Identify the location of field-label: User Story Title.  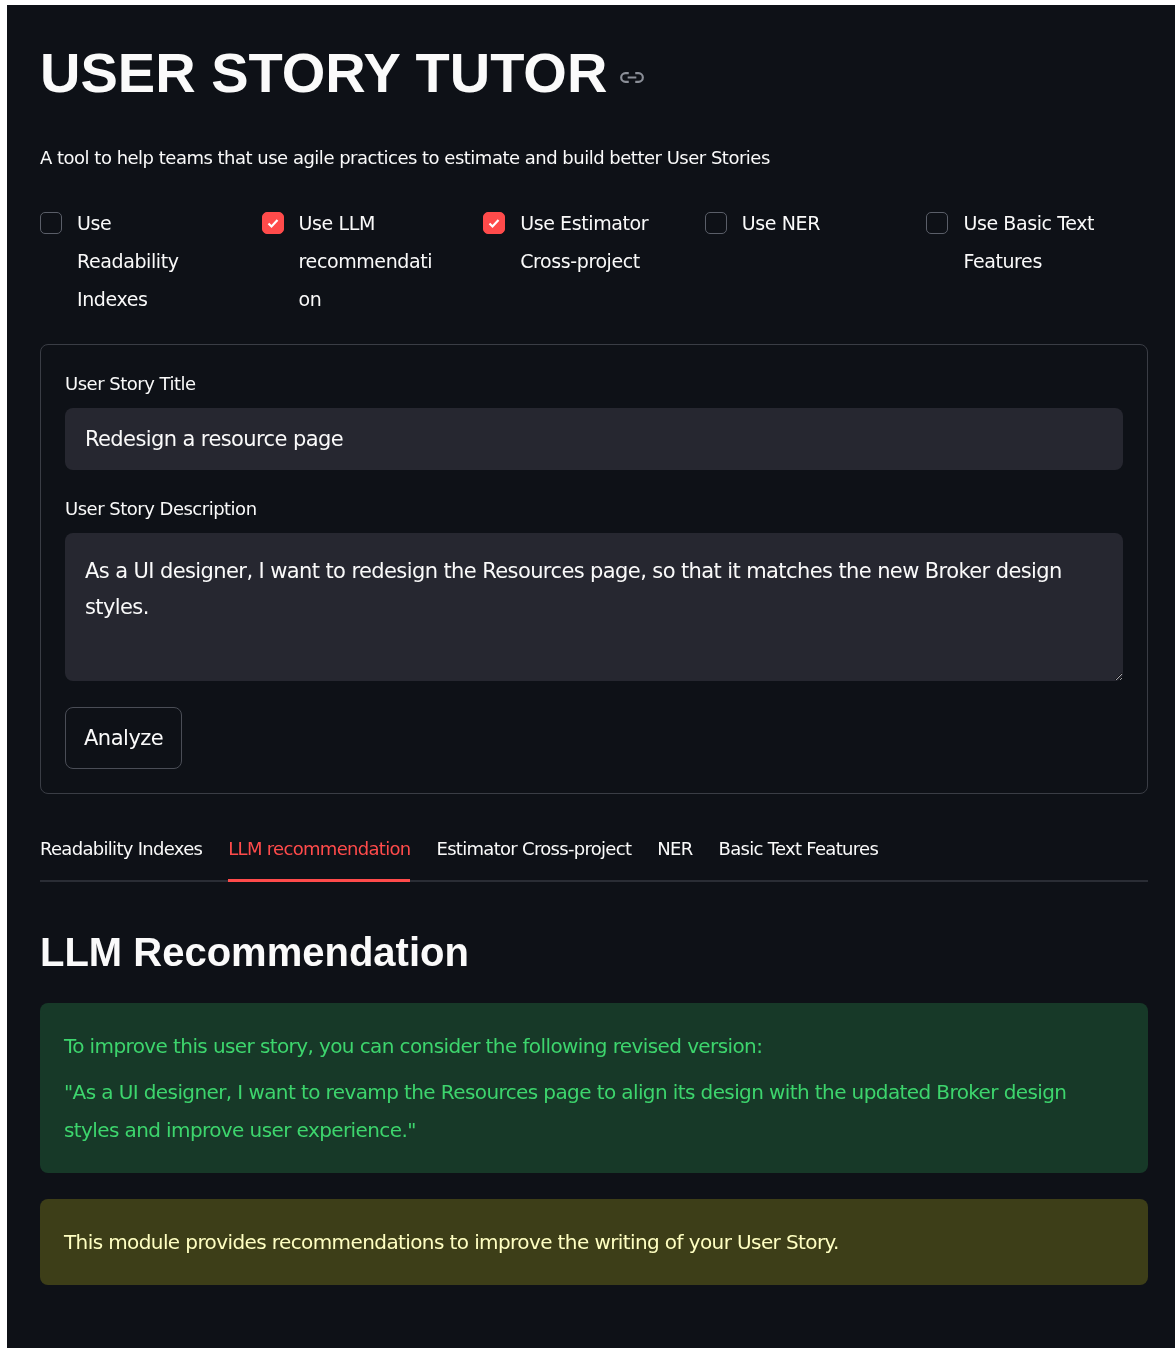
(131, 383).